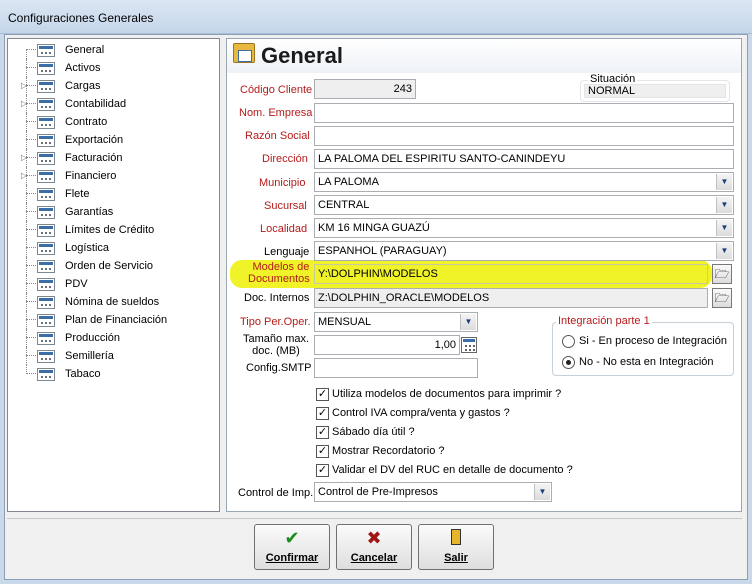  I want to click on localidad-select: KM 16 MINGA GUAZÚ ▼, so click(524, 228).